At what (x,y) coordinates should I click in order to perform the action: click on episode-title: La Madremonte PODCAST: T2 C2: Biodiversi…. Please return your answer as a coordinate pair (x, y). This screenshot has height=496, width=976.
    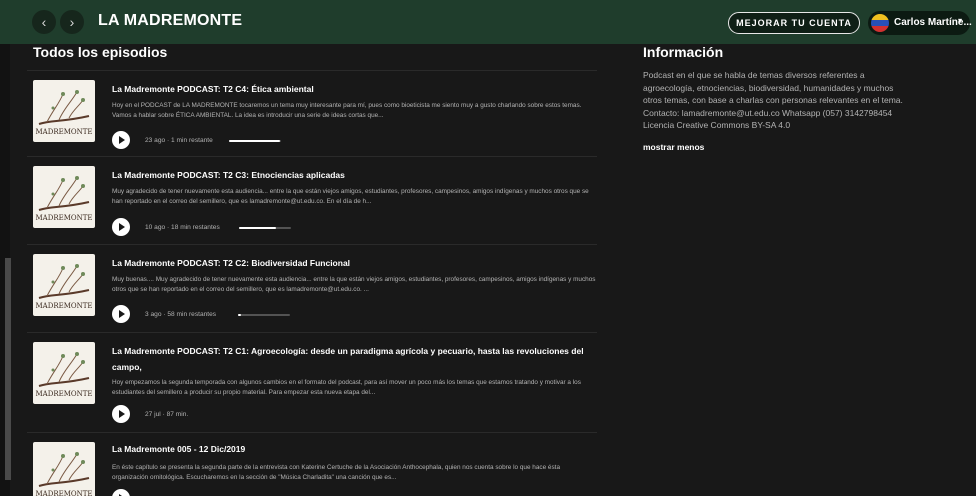
    Looking at the image, I should click on (352, 263).